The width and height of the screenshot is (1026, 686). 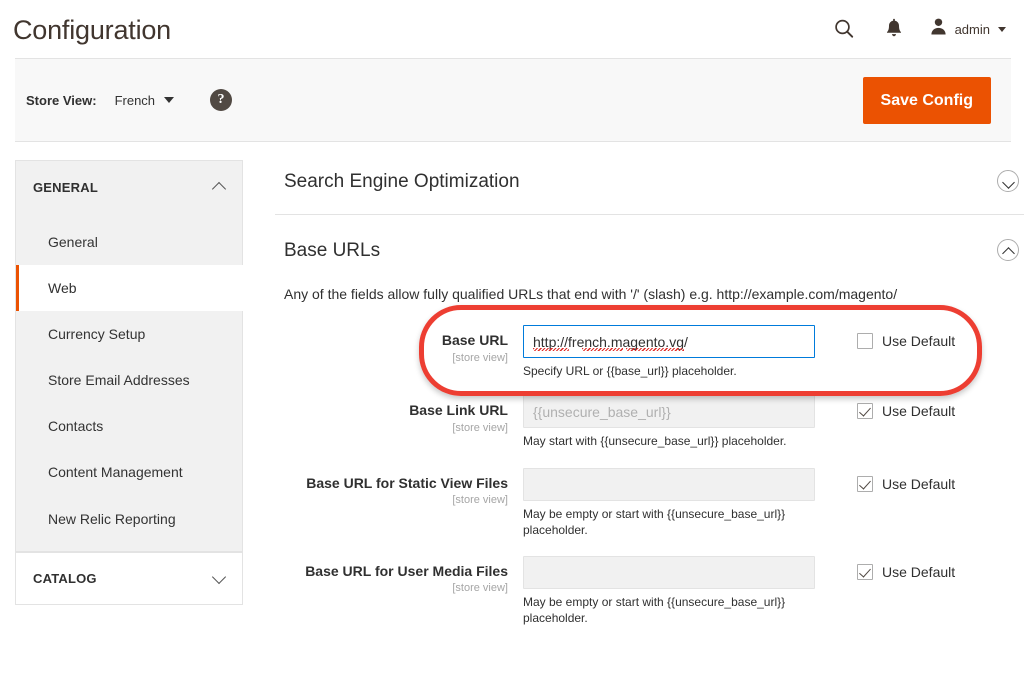 I want to click on chevron-up-circle-icon, so click(x=1008, y=250).